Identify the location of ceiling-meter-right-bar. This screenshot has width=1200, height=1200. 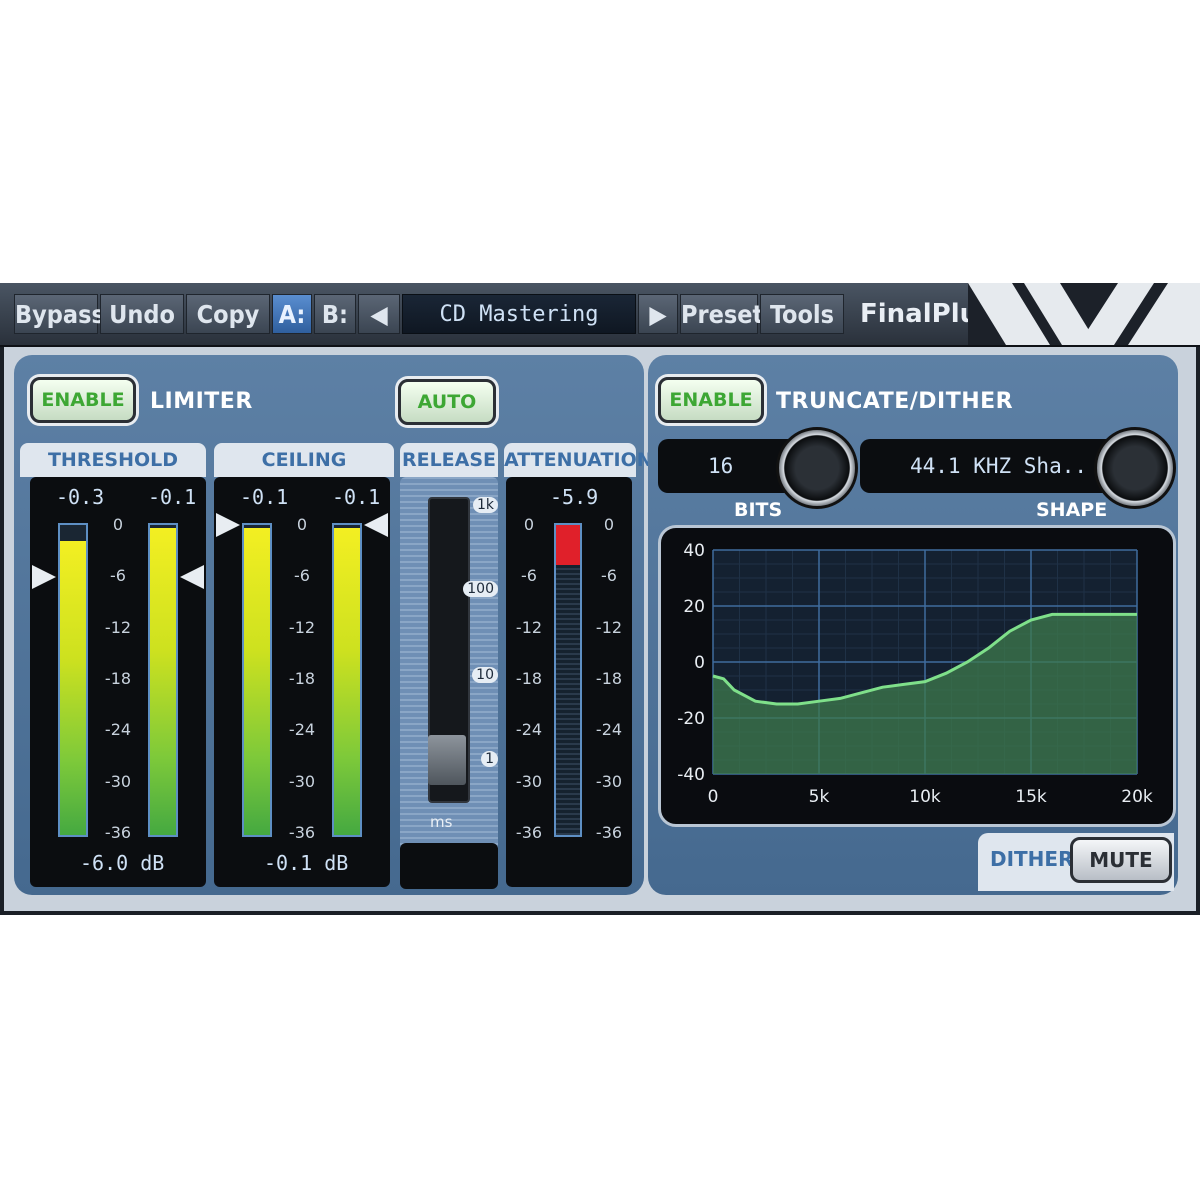
(347, 680).